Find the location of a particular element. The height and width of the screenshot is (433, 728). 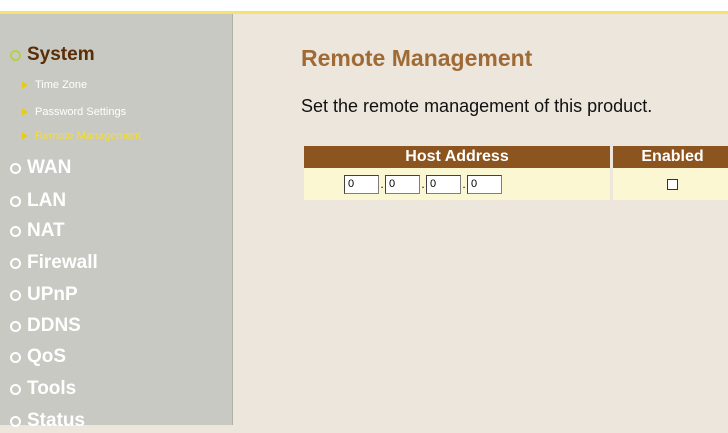

menu-label: DDNS is located at coordinates (54, 325).